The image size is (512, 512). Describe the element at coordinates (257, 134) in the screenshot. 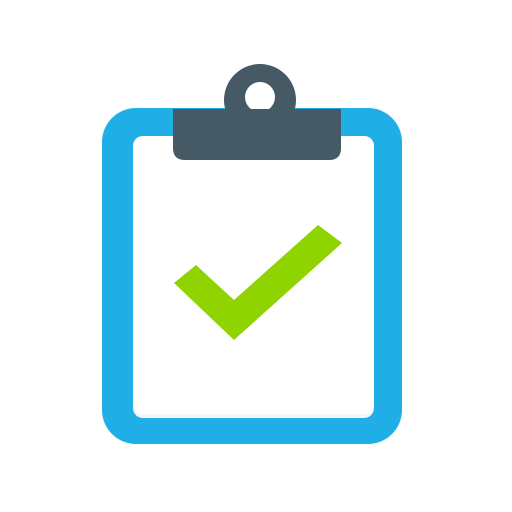

I see `clip-bar` at that location.